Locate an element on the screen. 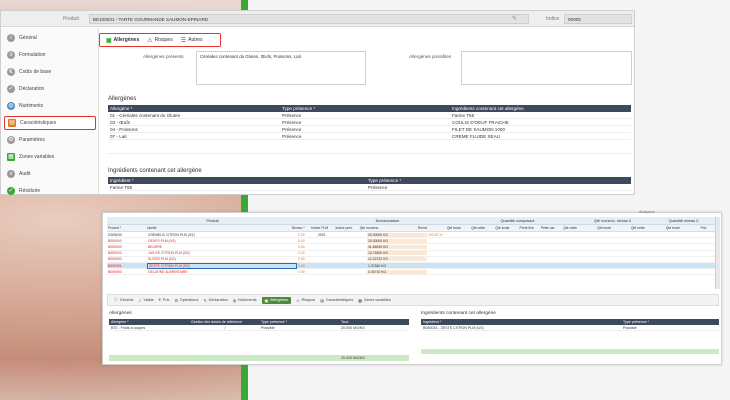 The image size is (730, 400). sidebar-item-label: Paramètres is located at coordinates (32, 140).